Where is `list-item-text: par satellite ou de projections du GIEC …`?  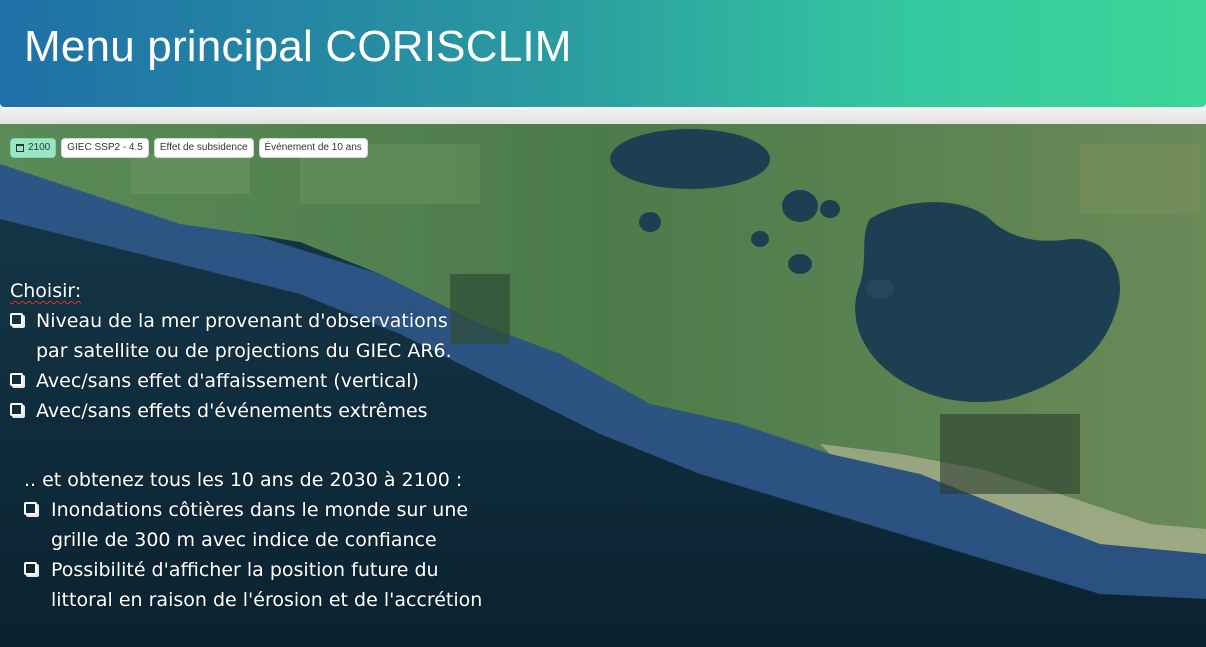 list-item-text: par satellite ou de projections du GIEC … is located at coordinates (244, 351).